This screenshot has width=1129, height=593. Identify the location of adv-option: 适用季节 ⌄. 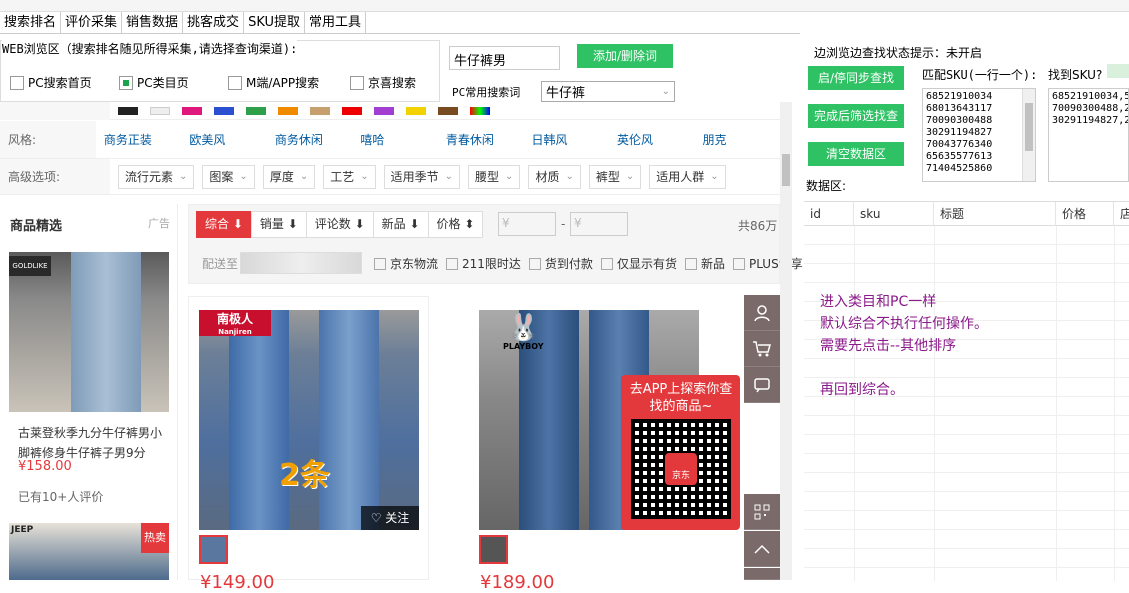
(422, 176).